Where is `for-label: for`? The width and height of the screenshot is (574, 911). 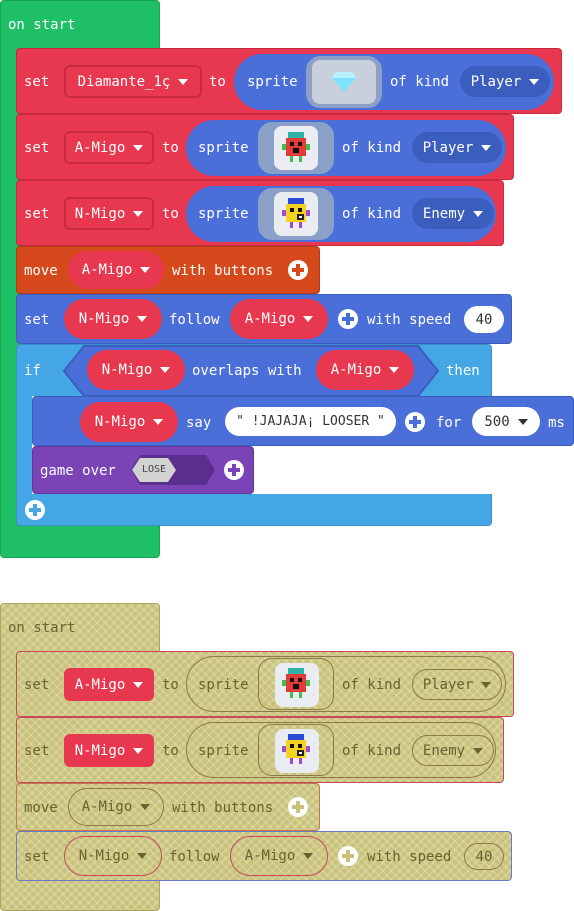 for-label: for is located at coordinates (449, 423).